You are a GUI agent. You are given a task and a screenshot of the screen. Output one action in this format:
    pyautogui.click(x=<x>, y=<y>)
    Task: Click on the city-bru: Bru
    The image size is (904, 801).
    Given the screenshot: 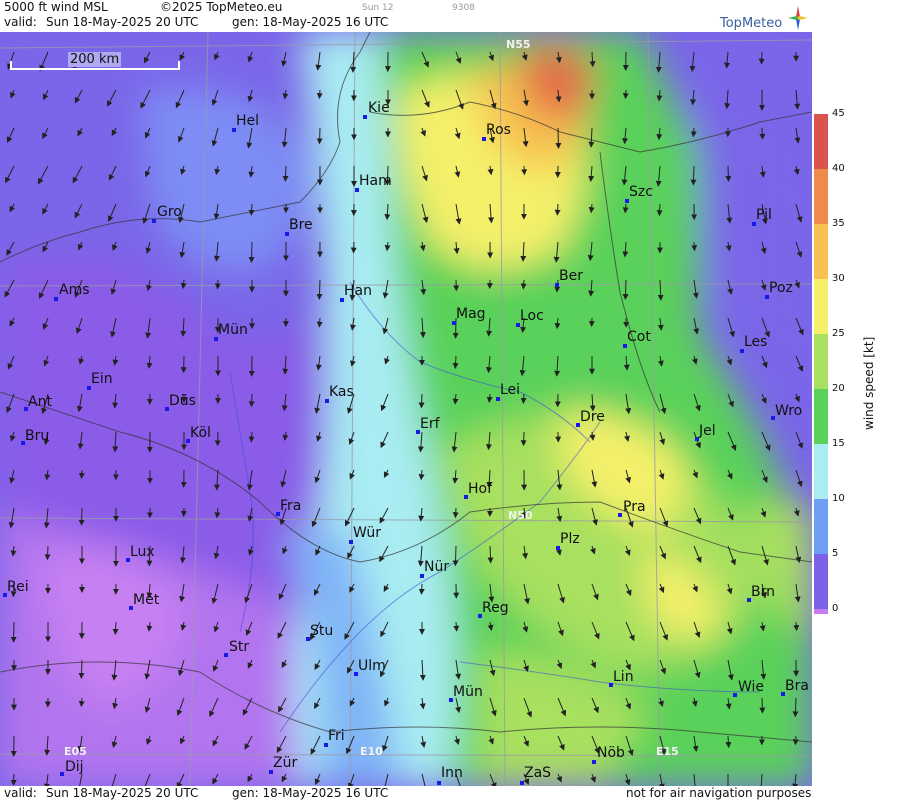 What is the action you would take?
    pyautogui.click(x=37, y=436)
    